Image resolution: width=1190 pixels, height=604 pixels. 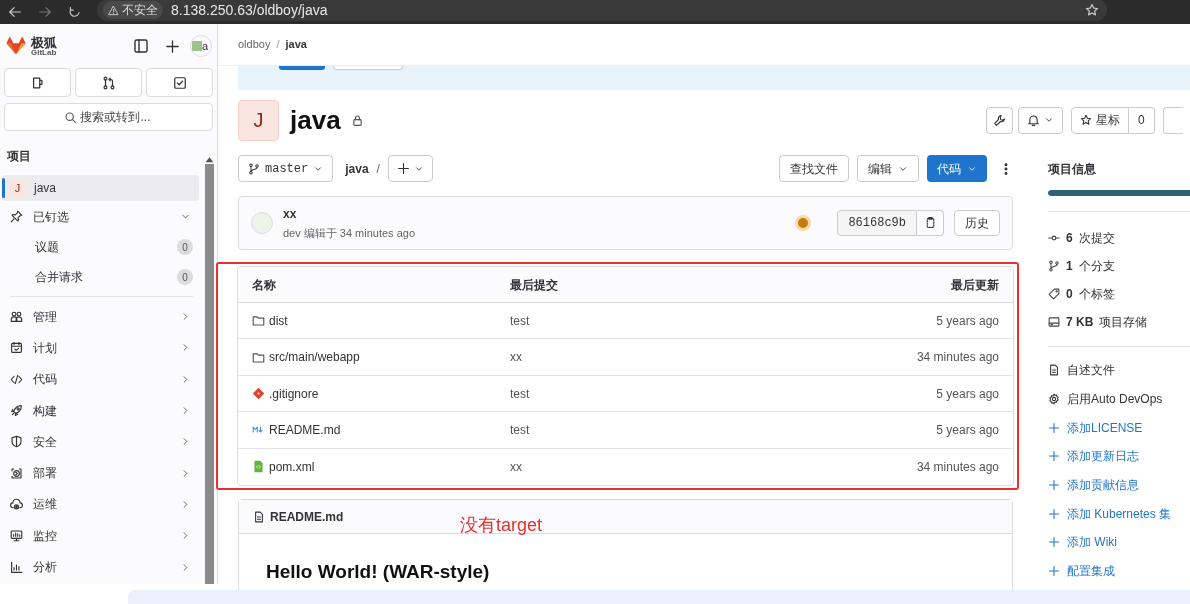 I want to click on info-link: 添加贡献信息, so click(x=1119, y=485).